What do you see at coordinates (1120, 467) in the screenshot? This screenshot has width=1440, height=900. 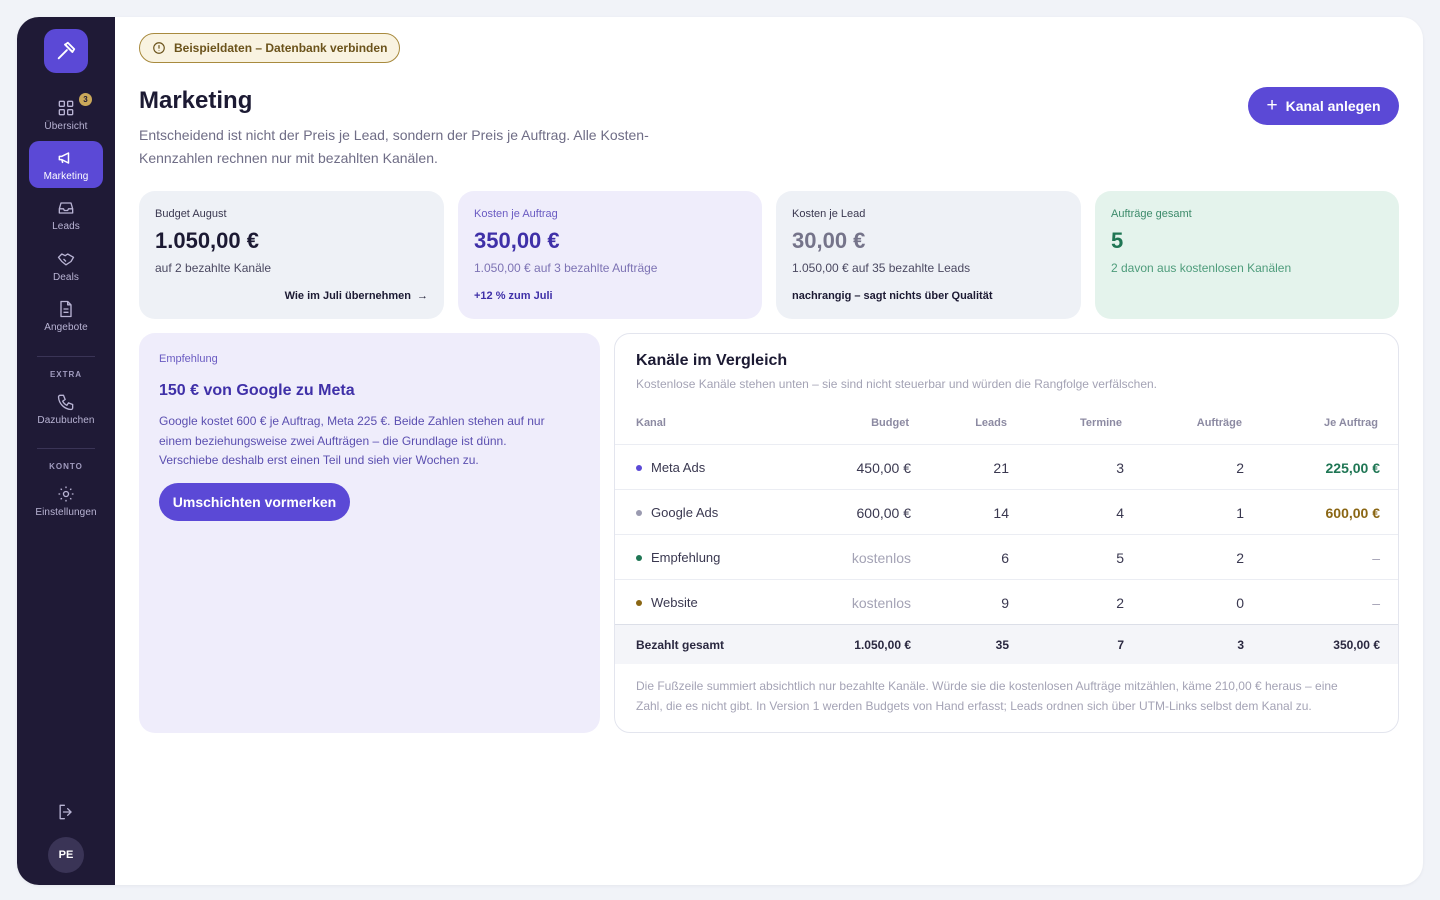 I see `termine-cell: 3` at bounding box center [1120, 467].